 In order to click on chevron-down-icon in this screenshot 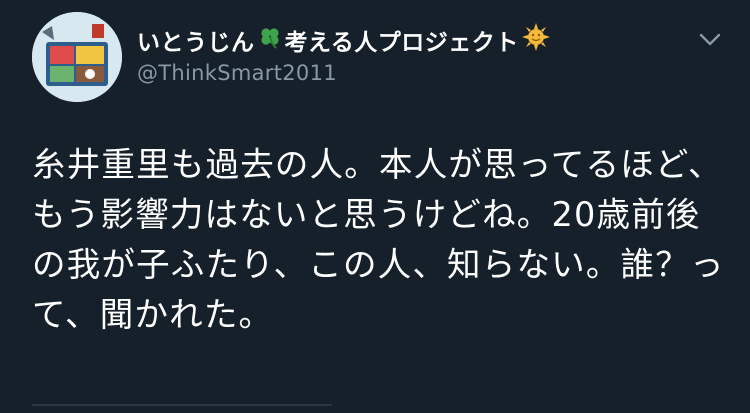, I will do `click(710, 39)`.